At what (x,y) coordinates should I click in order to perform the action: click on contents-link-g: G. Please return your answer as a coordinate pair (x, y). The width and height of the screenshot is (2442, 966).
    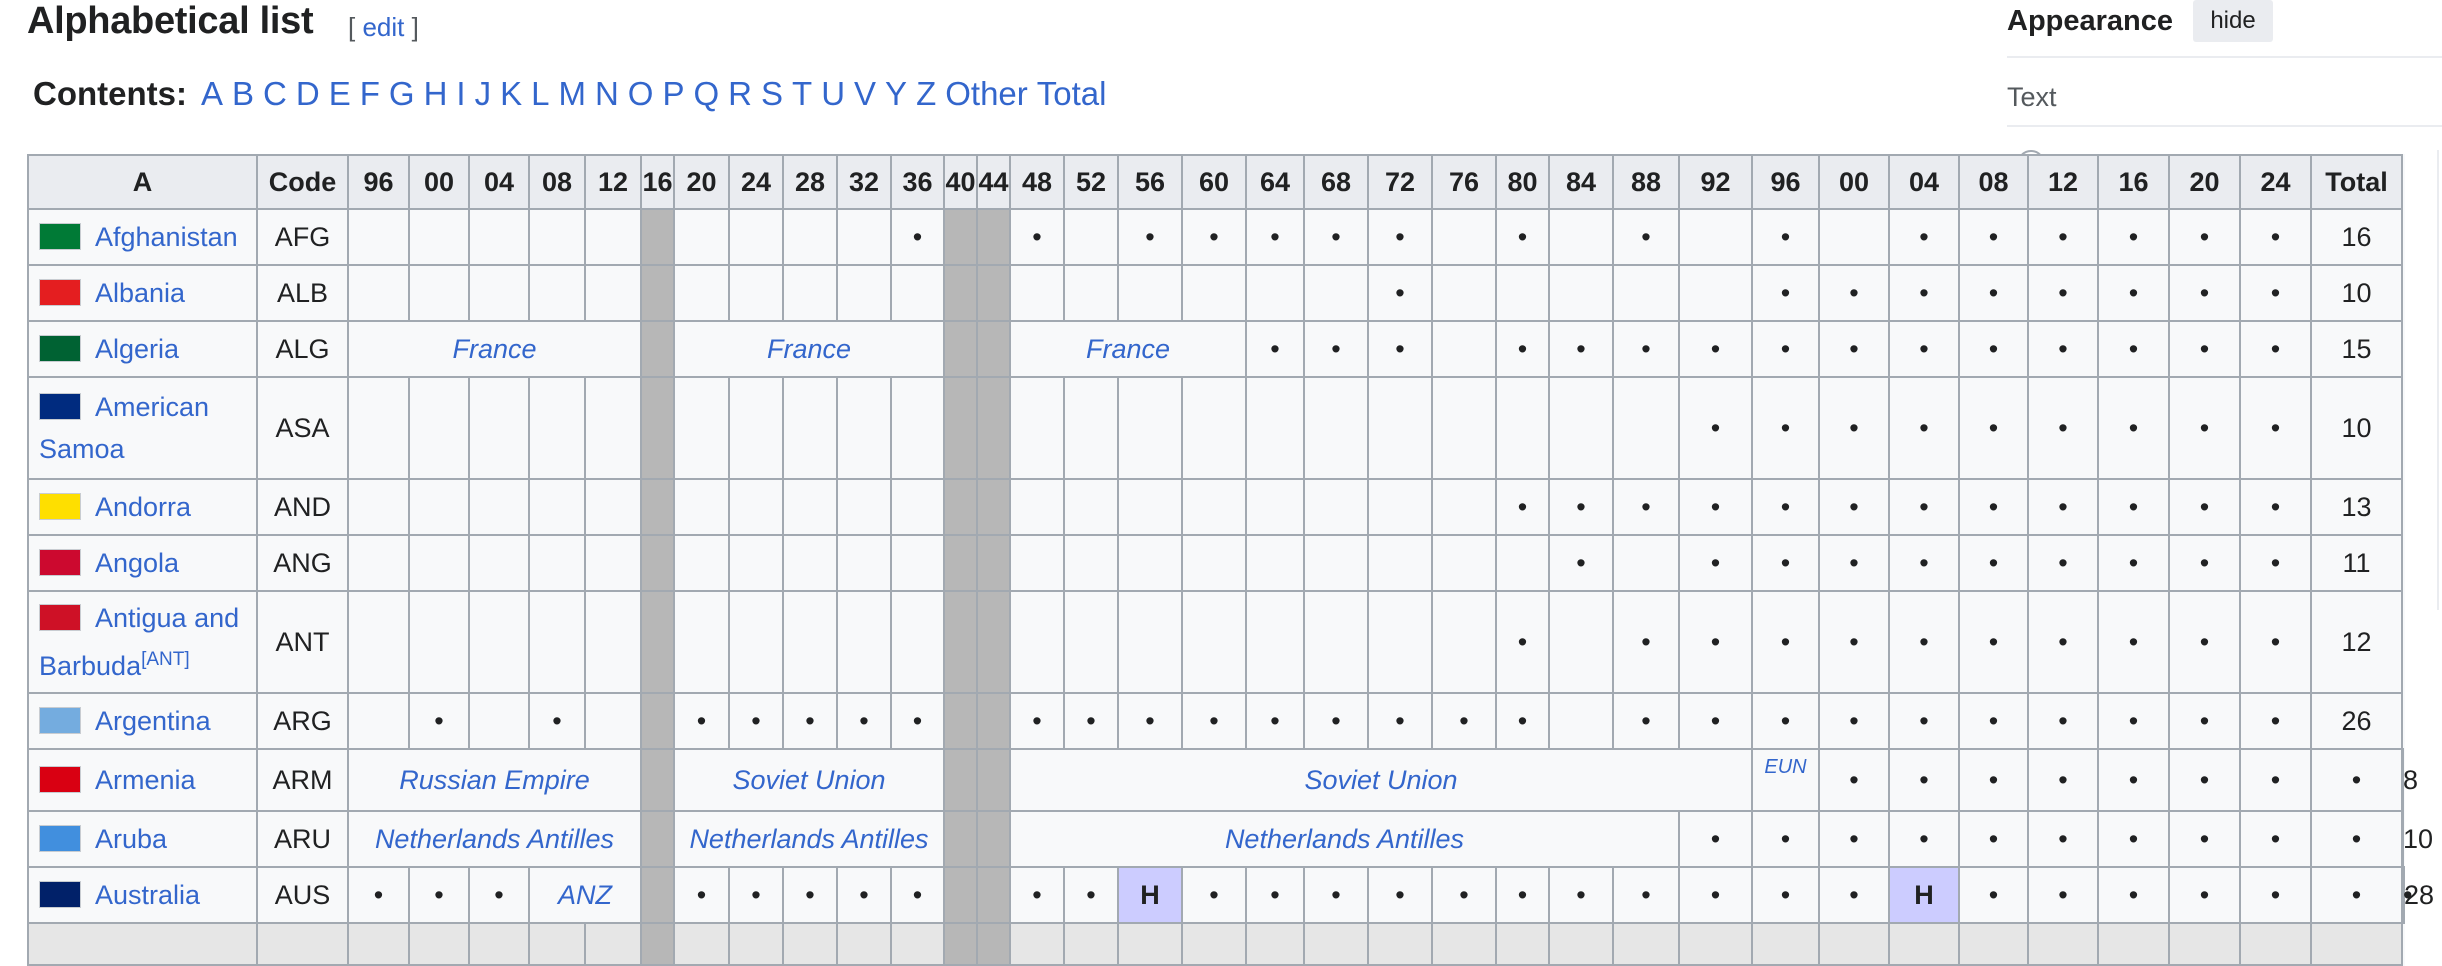
    Looking at the image, I should click on (402, 93).